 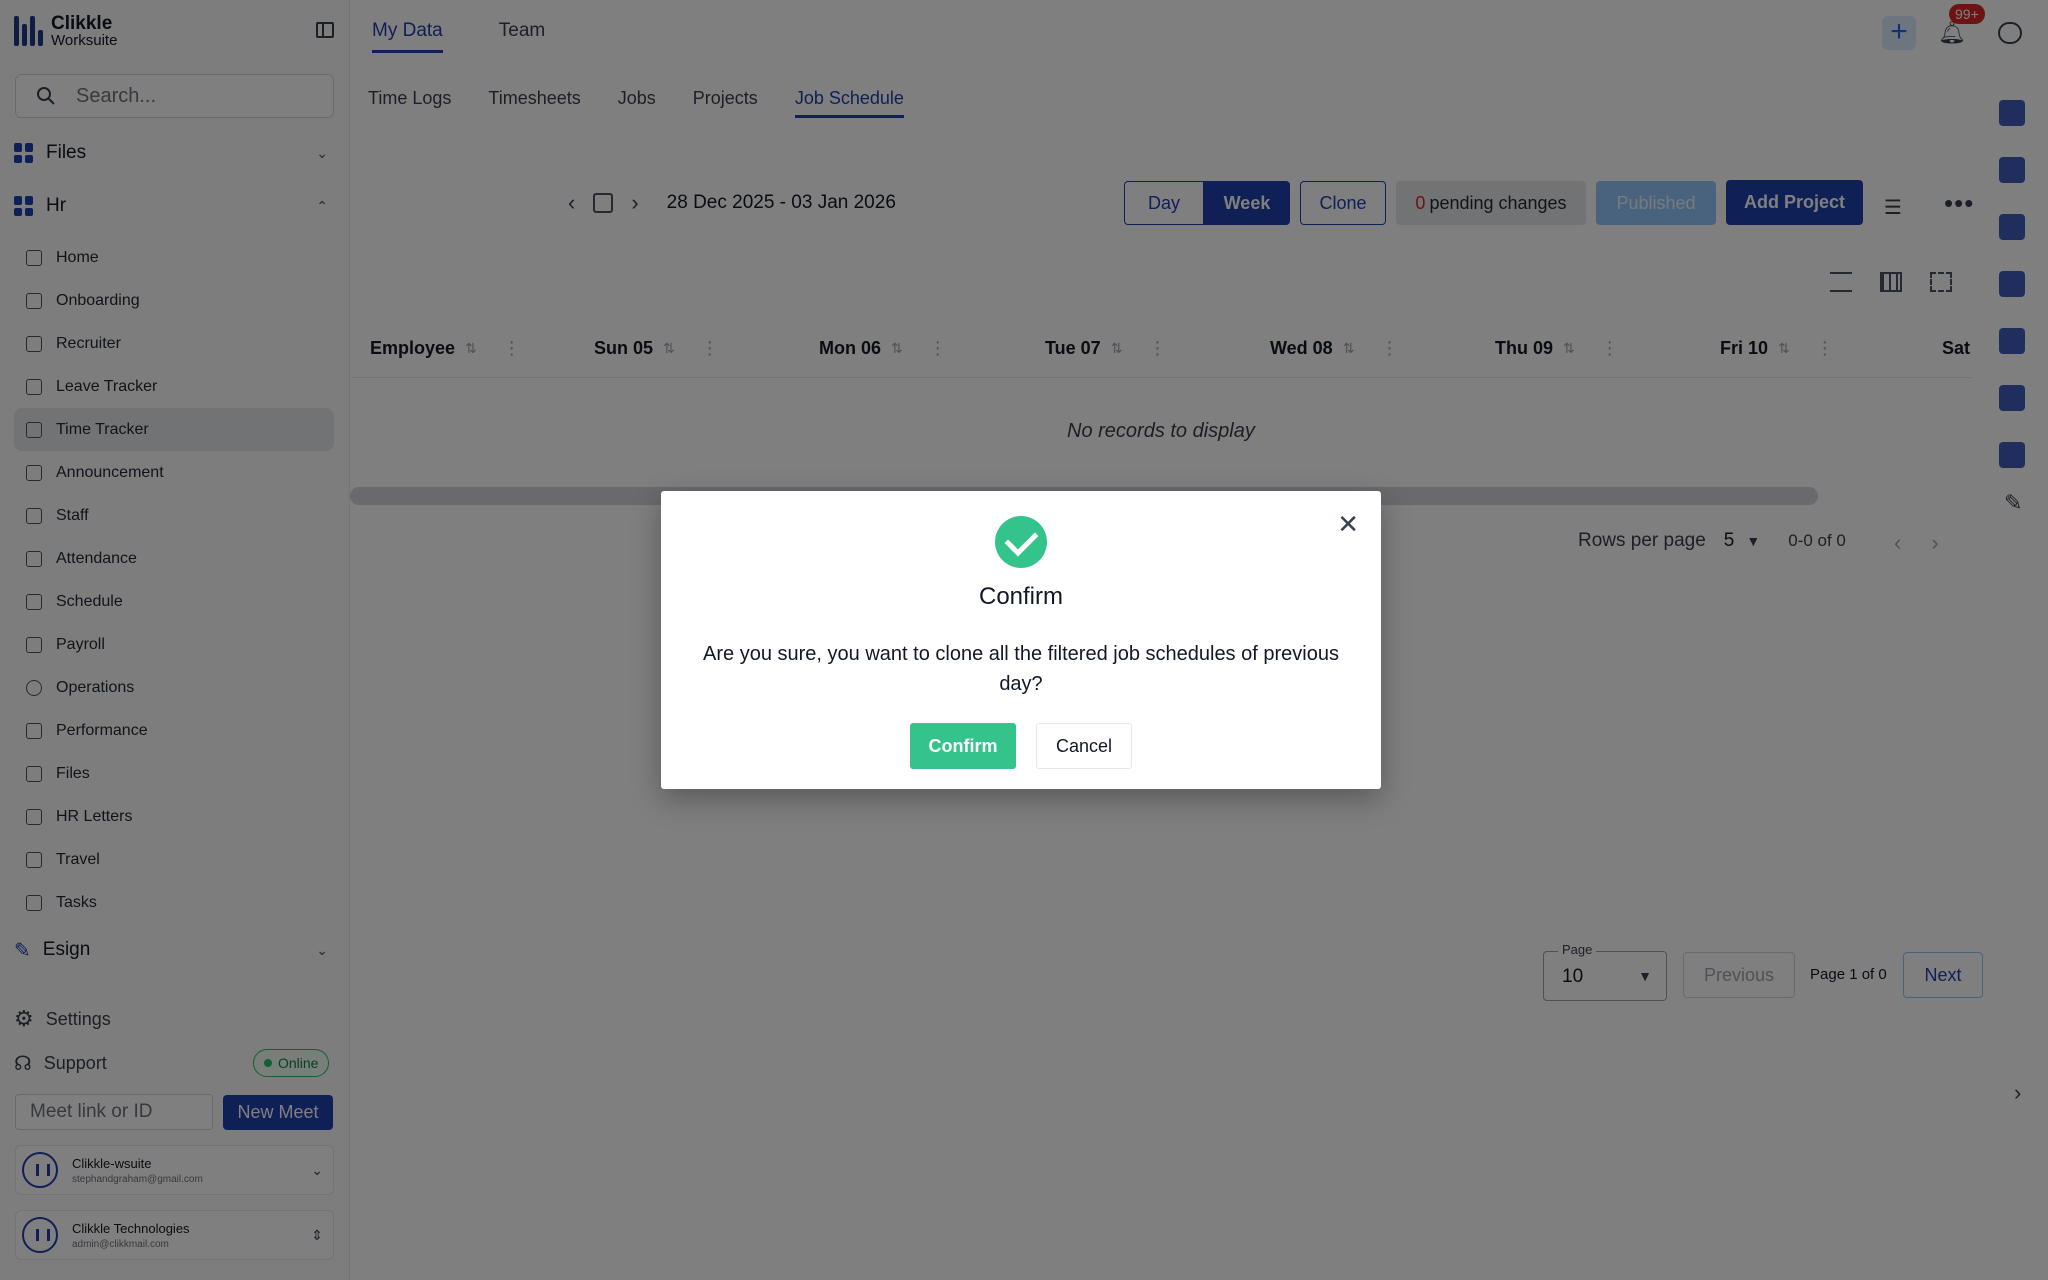 What do you see at coordinates (1348, 524) in the screenshot?
I see `close-icon: ✕` at bounding box center [1348, 524].